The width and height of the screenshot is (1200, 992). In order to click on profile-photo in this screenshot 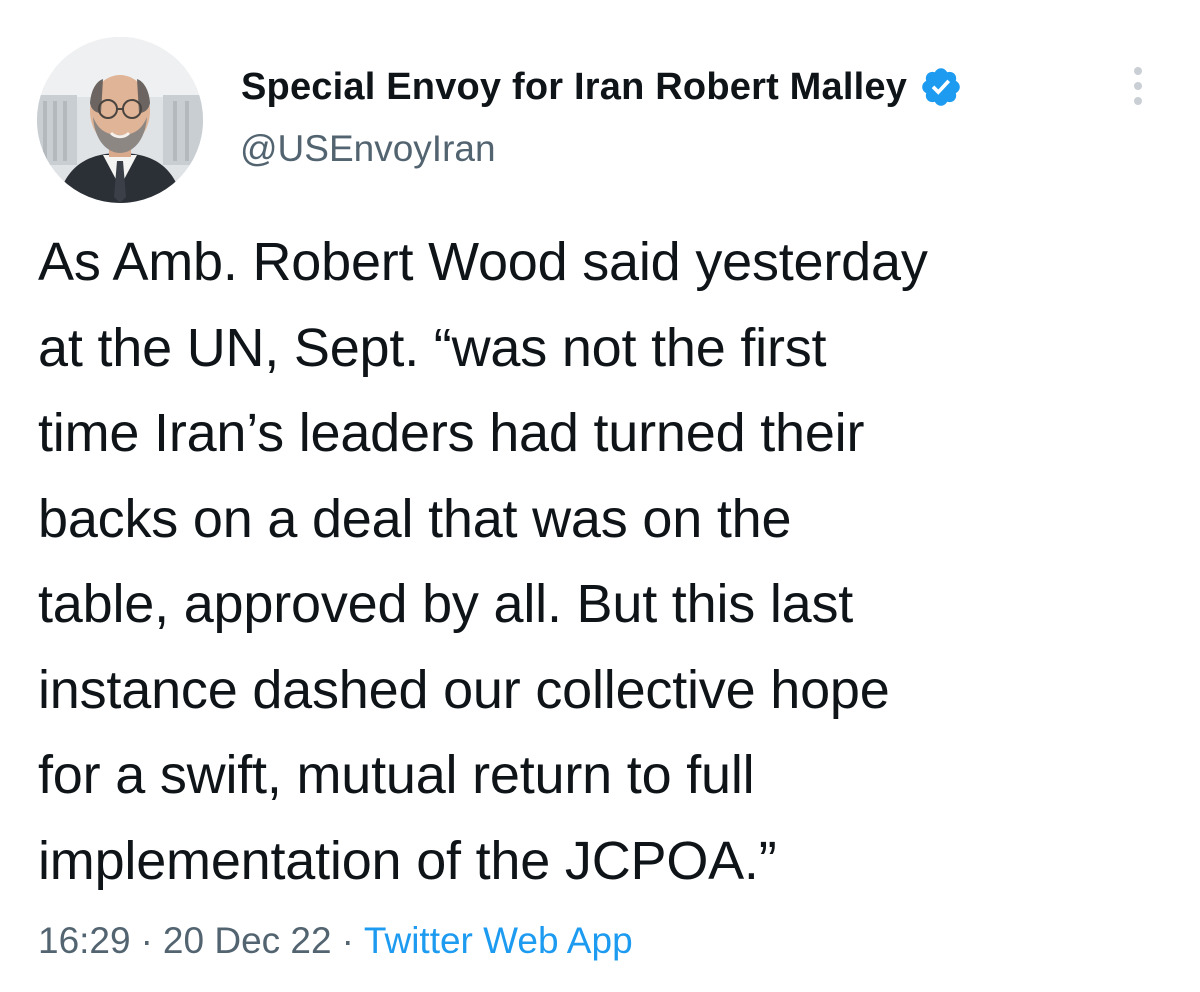, I will do `click(120, 120)`.